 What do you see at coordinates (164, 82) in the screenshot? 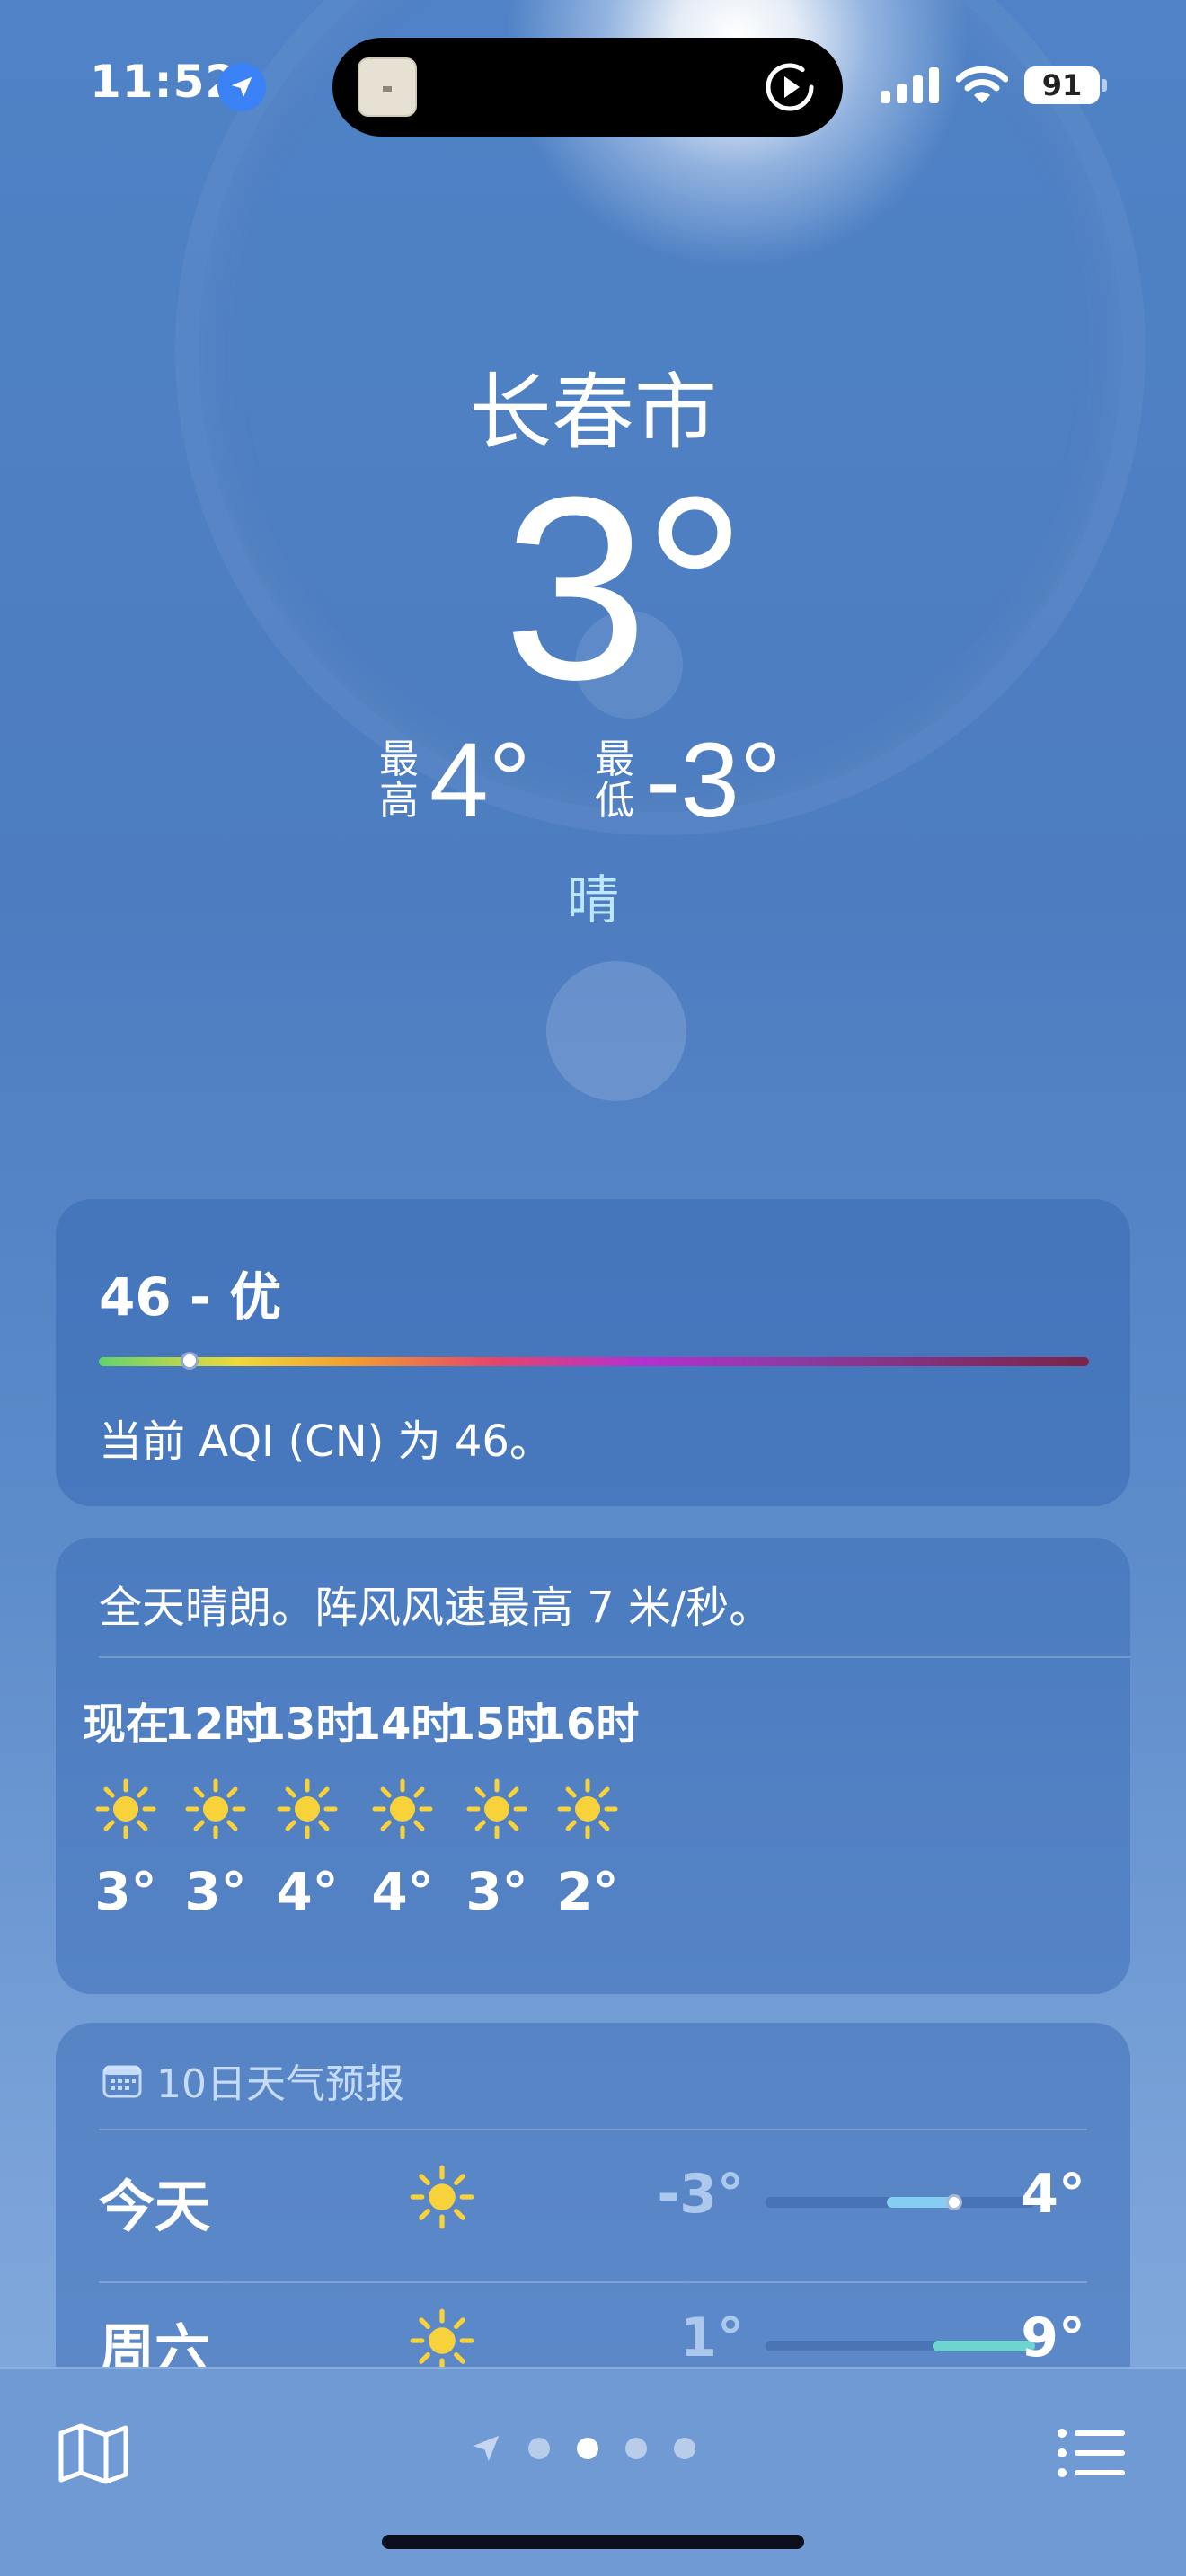
I see `status-time: 11:52` at bounding box center [164, 82].